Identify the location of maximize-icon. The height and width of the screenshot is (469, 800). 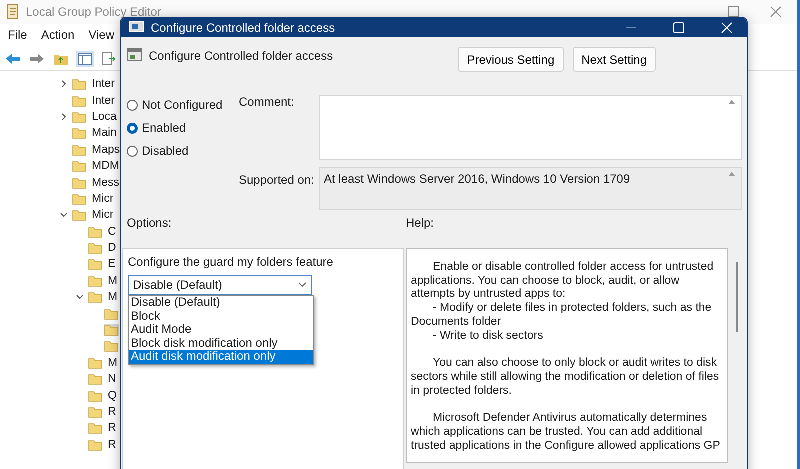
(734, 12).